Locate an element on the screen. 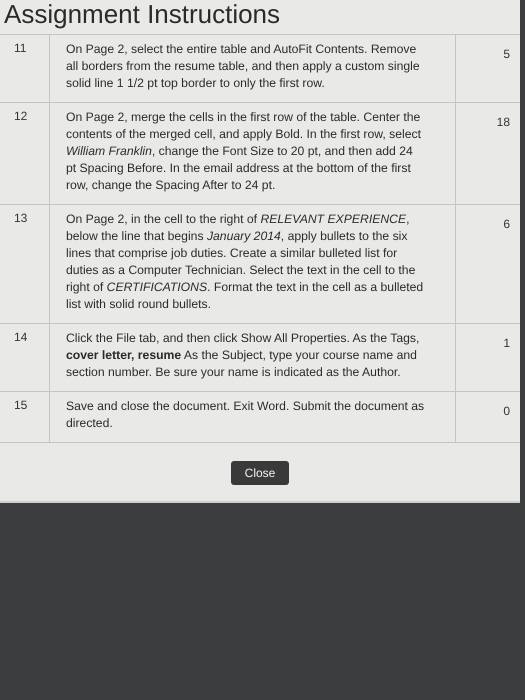  step-instruction: On Page 2, select the entire table and AutoFit Contents. Remove all borders from the resume table, and then apply a custom single solid line 1 1/2 pt top border to only the first row. is located at coordinates (253, 68).